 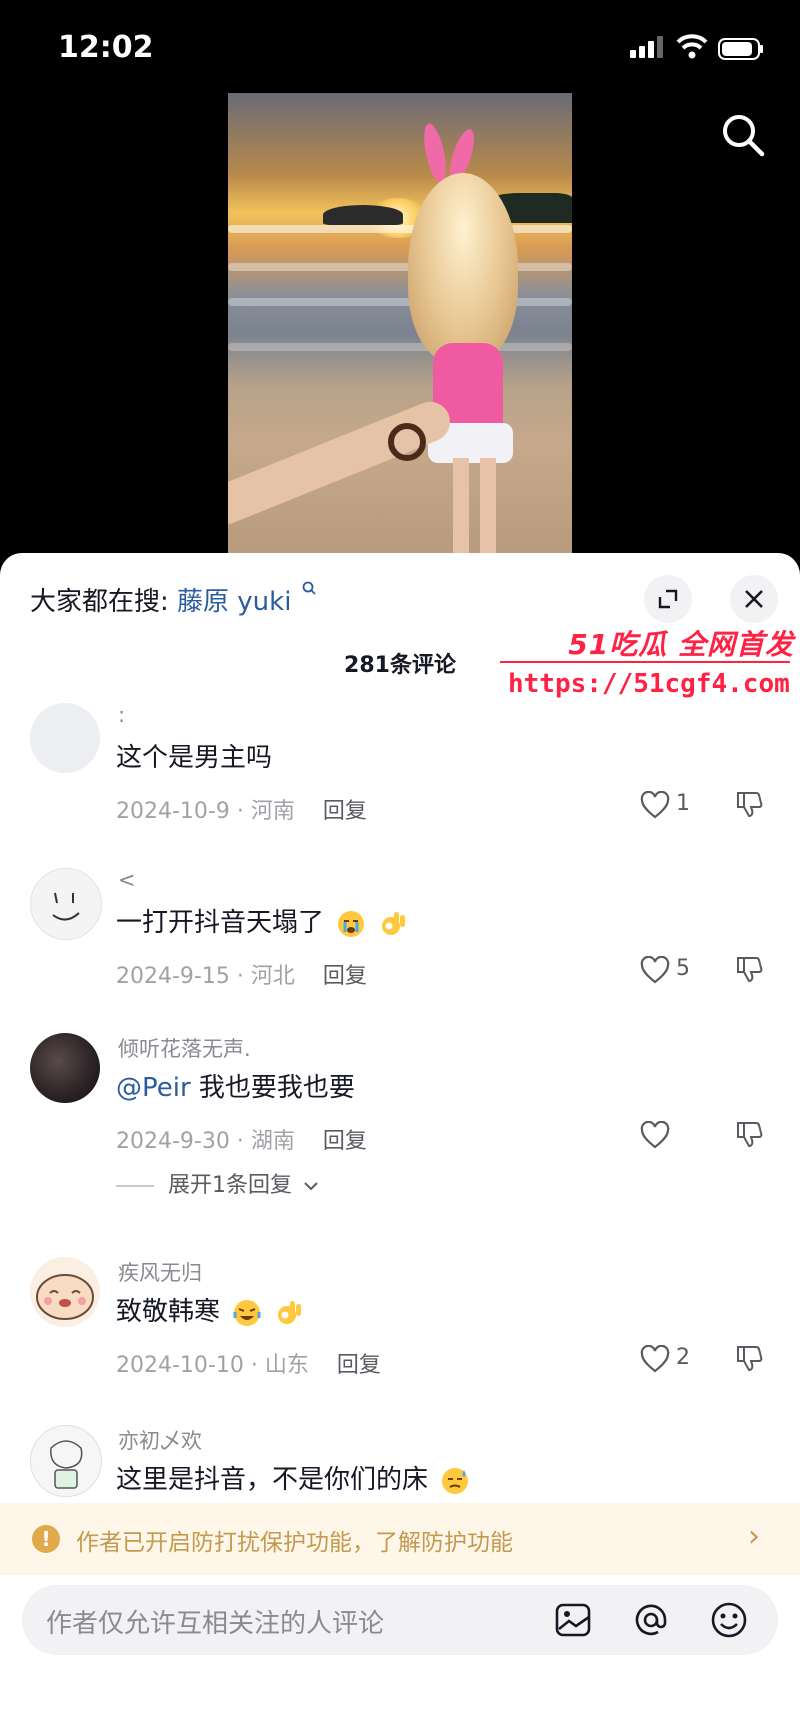 What do you see at coordinates (400, 323) in the screenshot?
I see `video-thumbnail` at bounding box center [400, 323].